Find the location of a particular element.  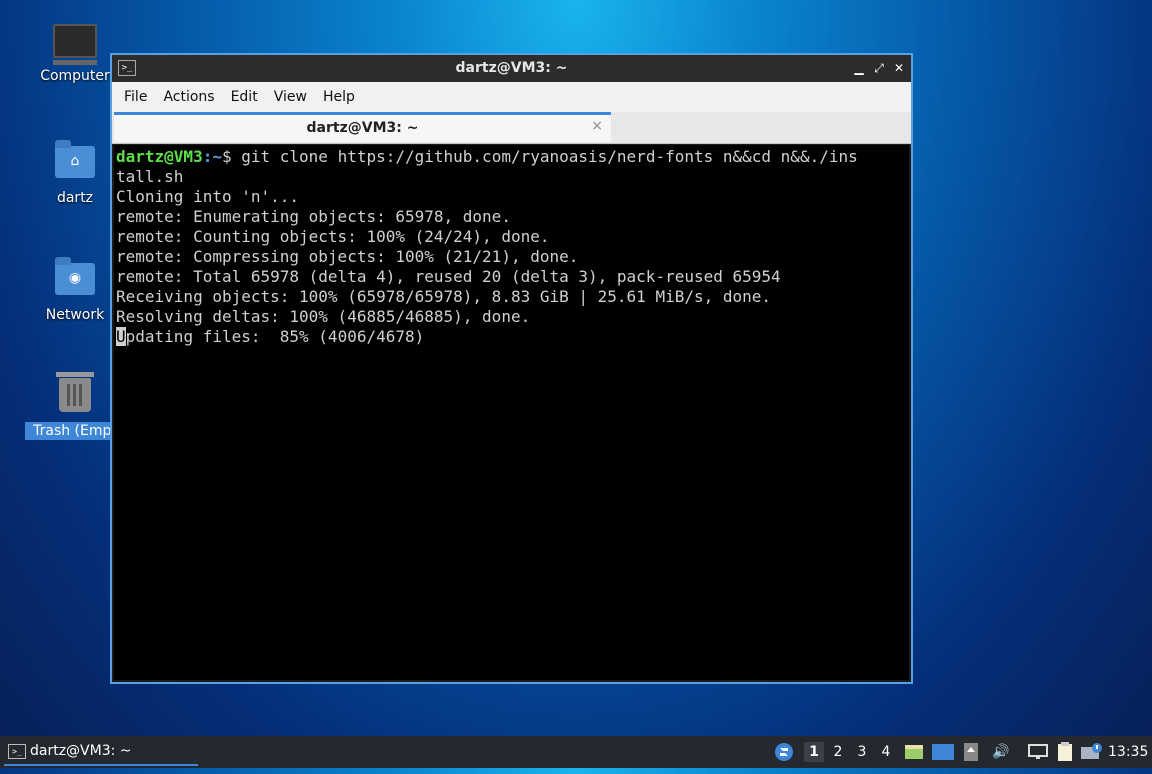

taskbar-item-label: dartz@VM3: ~ is located at coordinates (81, 751).